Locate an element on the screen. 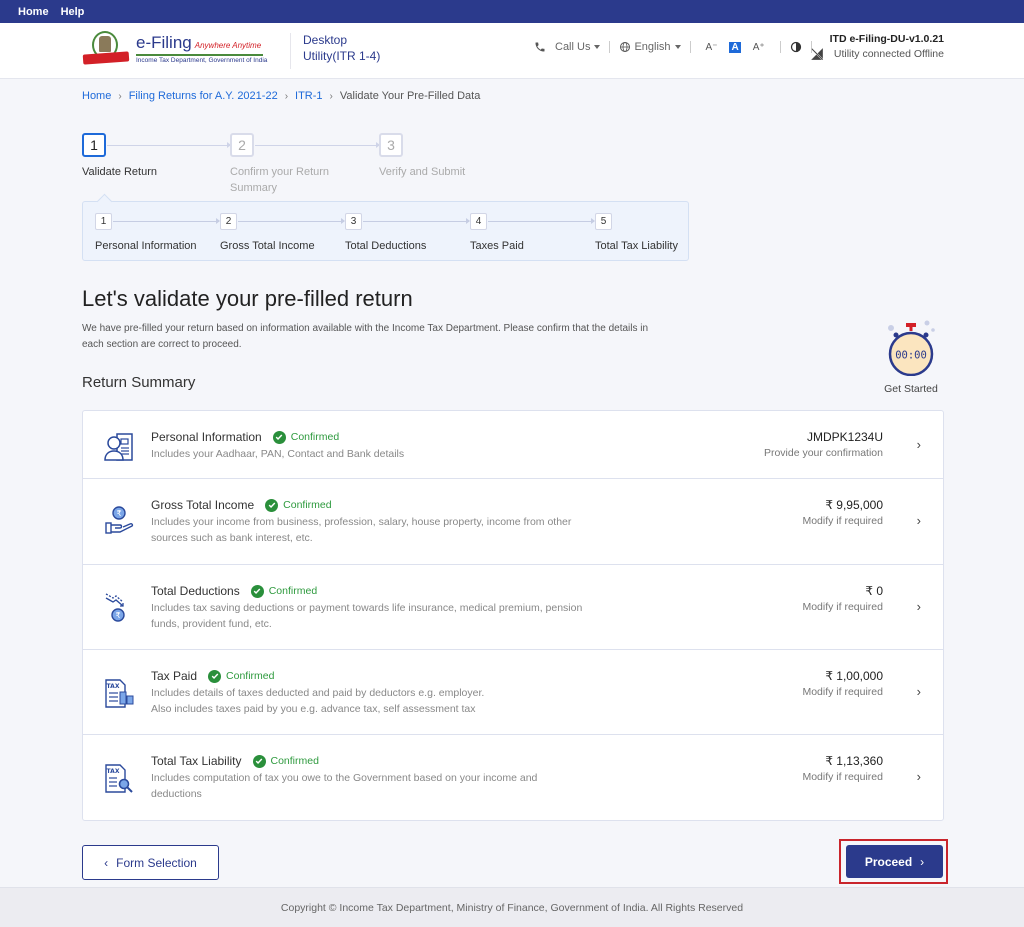 Image resolution: width=1024 pixels, height=927 pixels. national-emblem-icon is located at coordinates (107, 48).